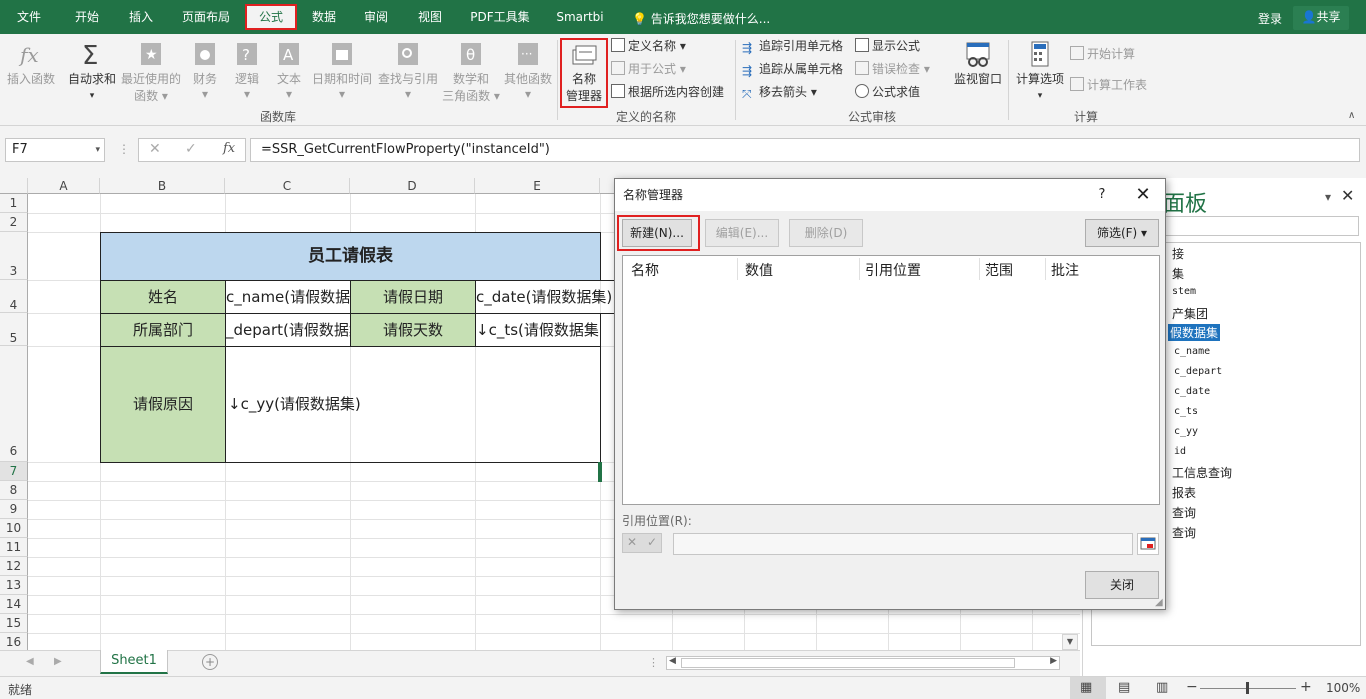 The image size is (1366, 699). Describe the element at coordinates (1306, 687) in the screenshot. I see `zoom-in-icon: +` at that location.